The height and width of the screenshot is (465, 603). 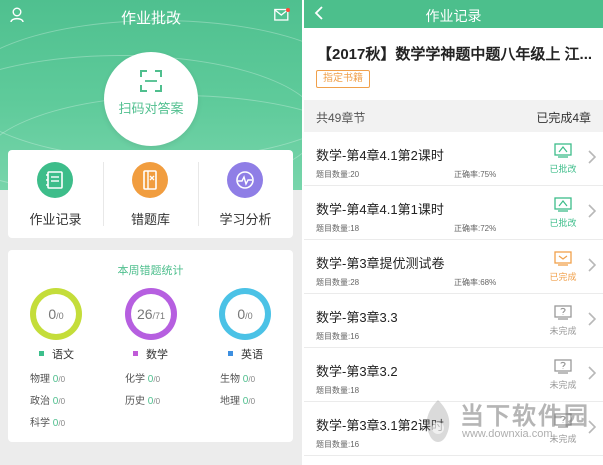 What do you see at coordinates (238, 401) in the screenshot?
I see `subject-stat-geography: 地理 0/0` at bounding box center [238, 401].